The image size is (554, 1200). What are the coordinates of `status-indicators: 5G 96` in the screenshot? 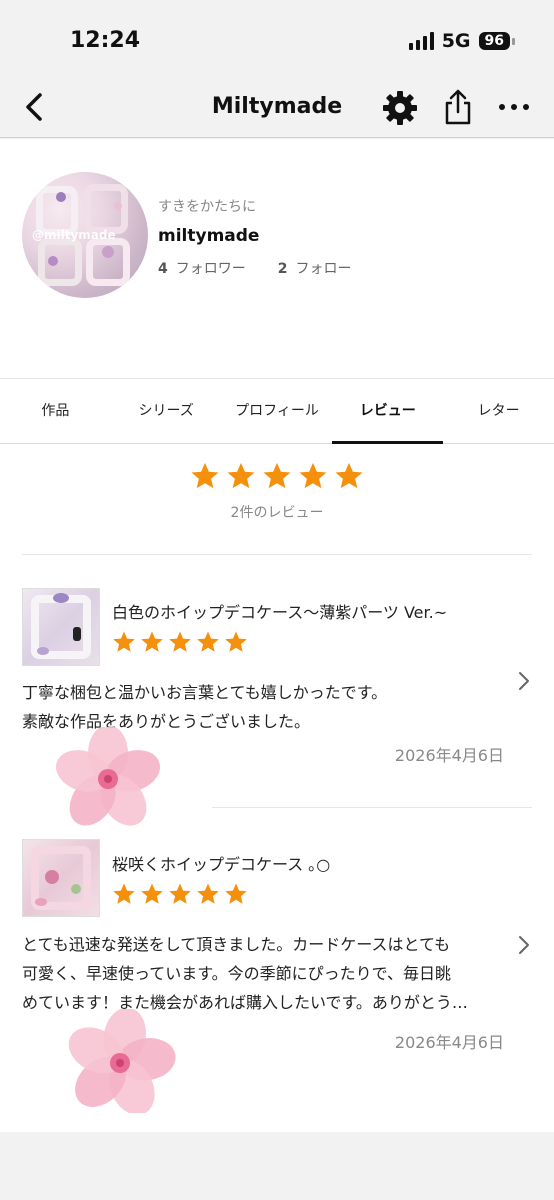 It's located at (462, 41).